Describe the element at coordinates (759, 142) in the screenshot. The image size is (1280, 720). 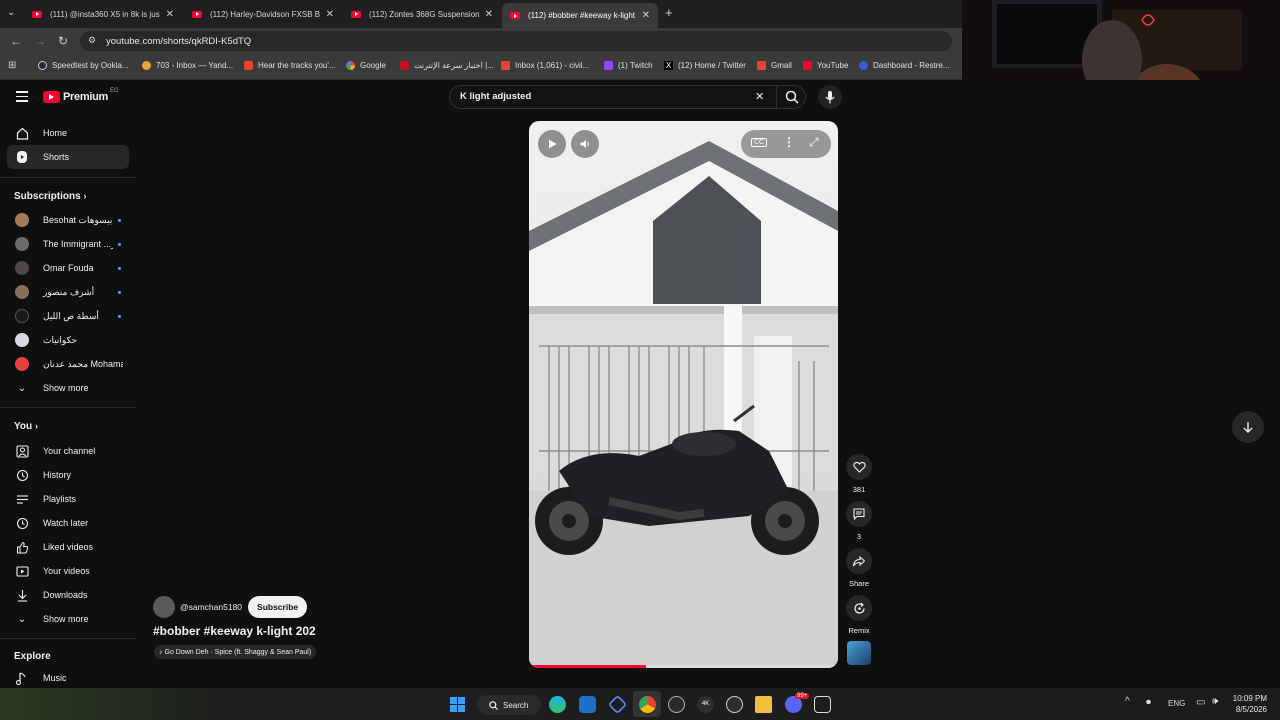
I see `captions-icon: CC` at that location.